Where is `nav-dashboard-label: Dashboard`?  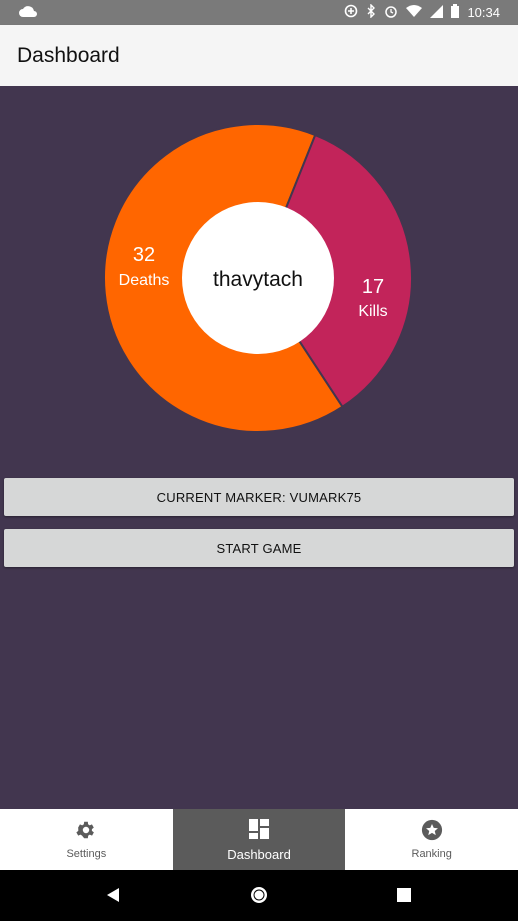
nav-dashboard-label: Dashboard is located at coordinates (259, 854).